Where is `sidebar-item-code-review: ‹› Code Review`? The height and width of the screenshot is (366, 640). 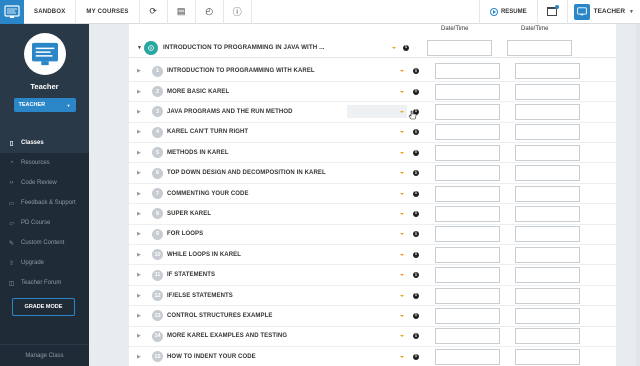
sidebar-item-code-review: ‹› Code Review is located at coordinates (44, 183).